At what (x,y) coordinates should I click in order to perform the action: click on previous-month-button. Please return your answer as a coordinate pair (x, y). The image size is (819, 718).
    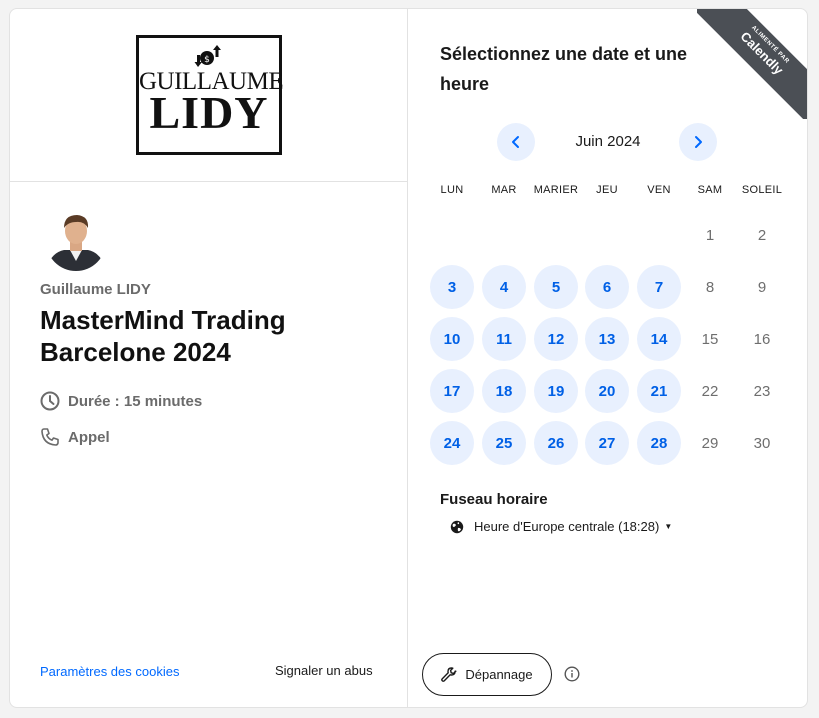
    Looking at the image, I should click on (516, 142).